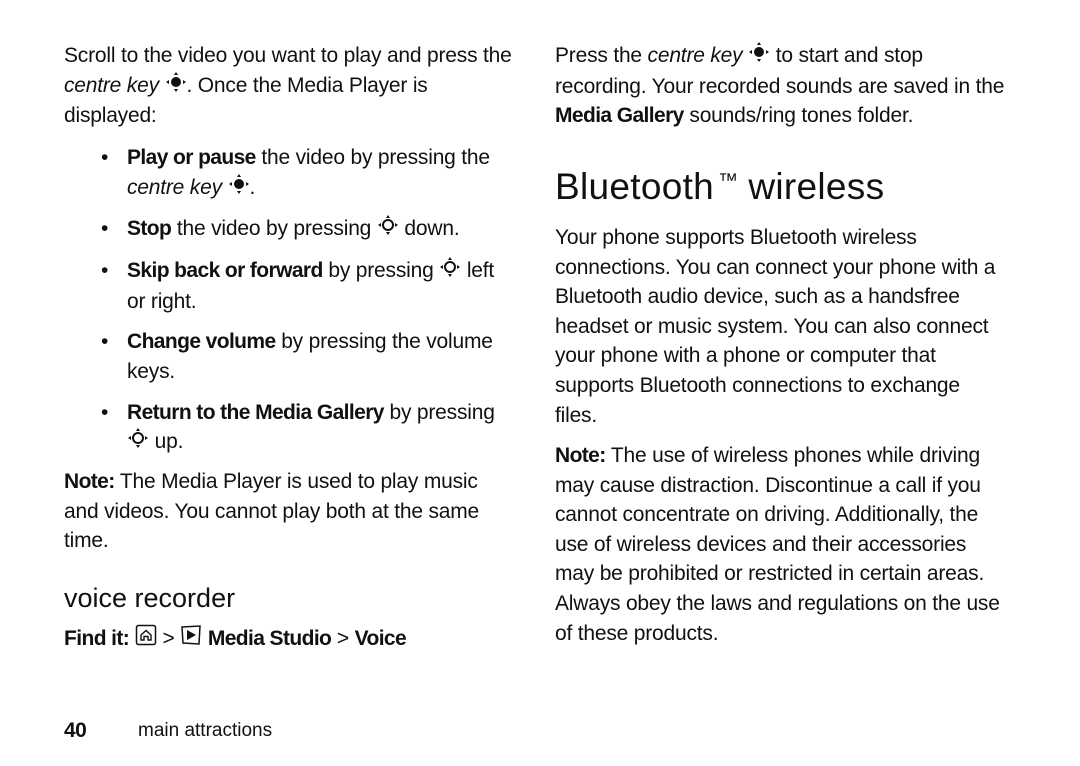  I want to click on page-number: 40, so click(75, 730).